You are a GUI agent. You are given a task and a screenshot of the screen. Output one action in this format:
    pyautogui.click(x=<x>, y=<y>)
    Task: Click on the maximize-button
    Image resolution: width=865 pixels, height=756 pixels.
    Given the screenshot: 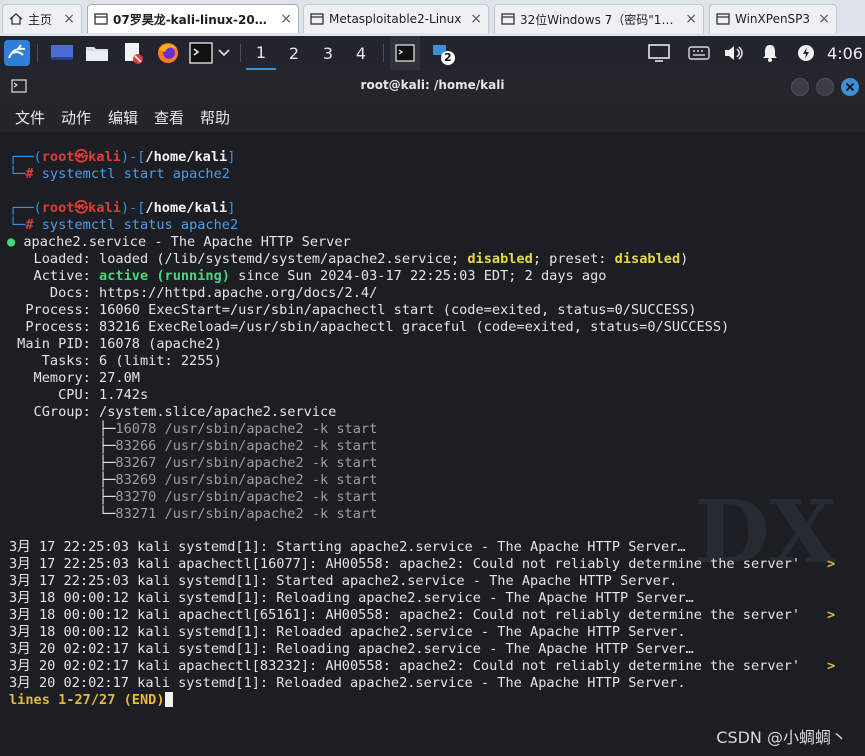 What is the action you would take?
    pyautogui.click(x=825, y=87)
    